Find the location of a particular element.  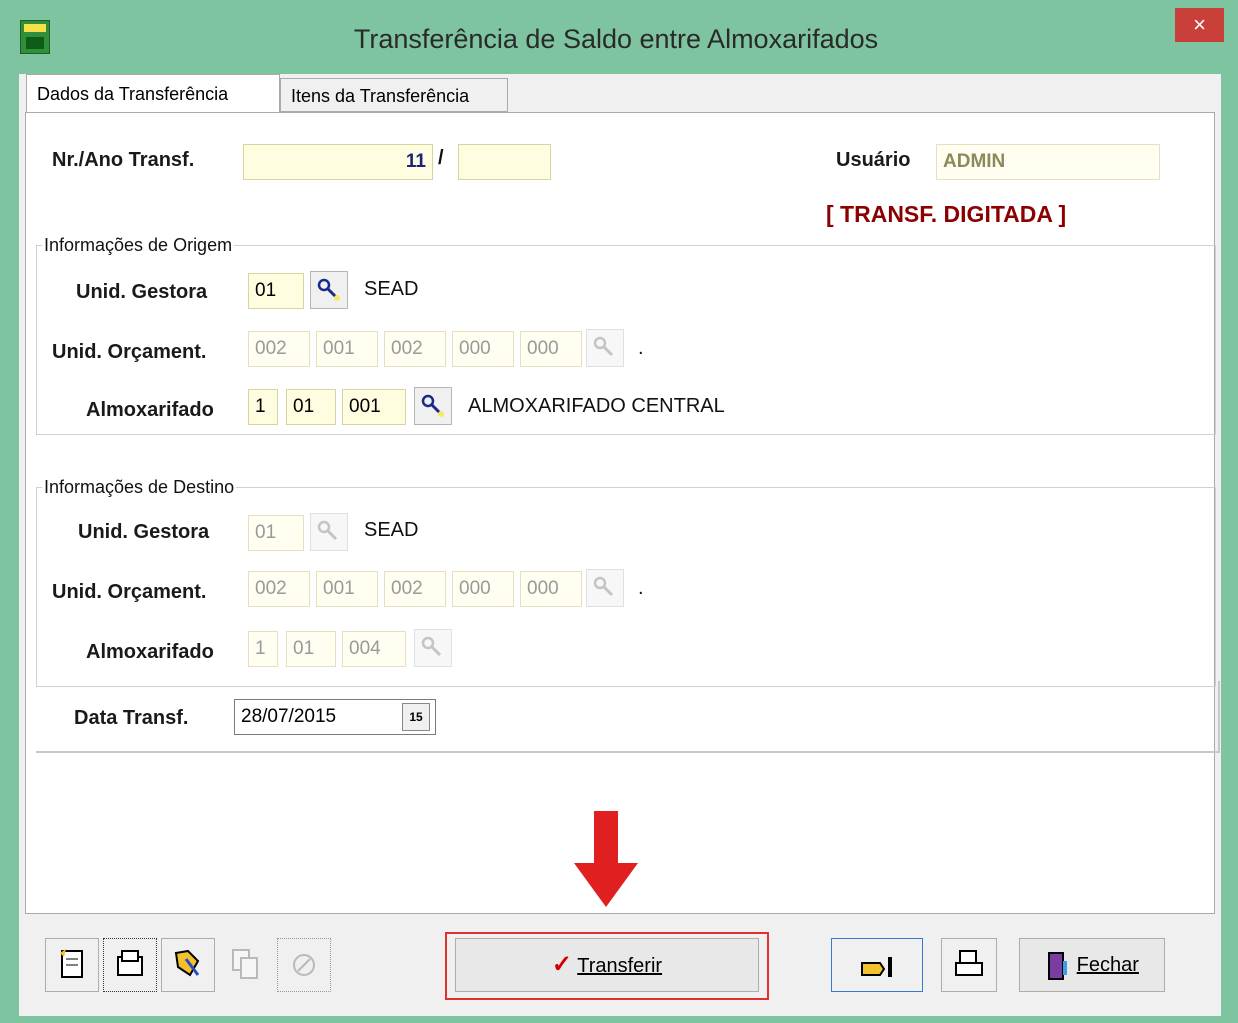

fechar-button: Fechar is located at coordinates (1092, 965).